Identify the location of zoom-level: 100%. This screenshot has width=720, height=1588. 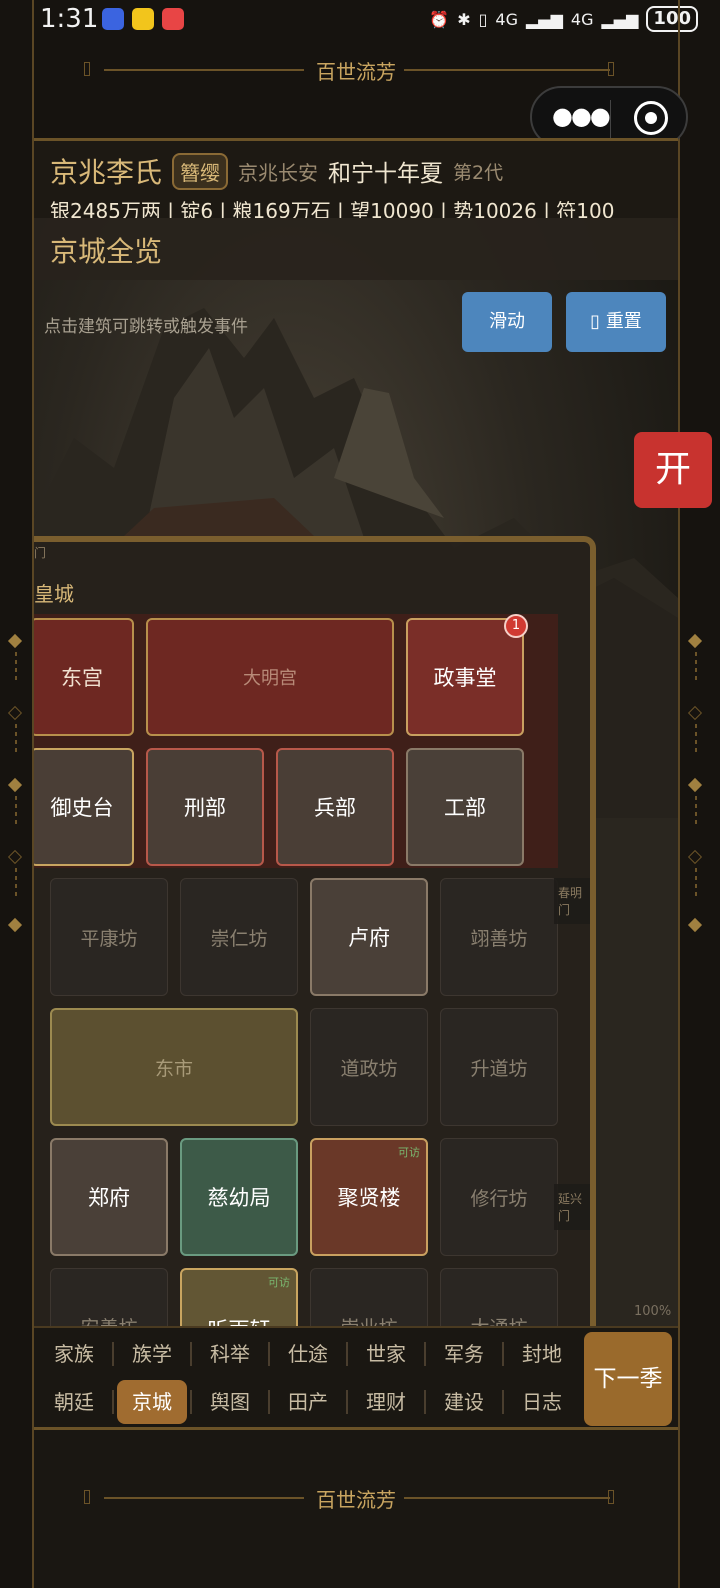
(653, 1311).